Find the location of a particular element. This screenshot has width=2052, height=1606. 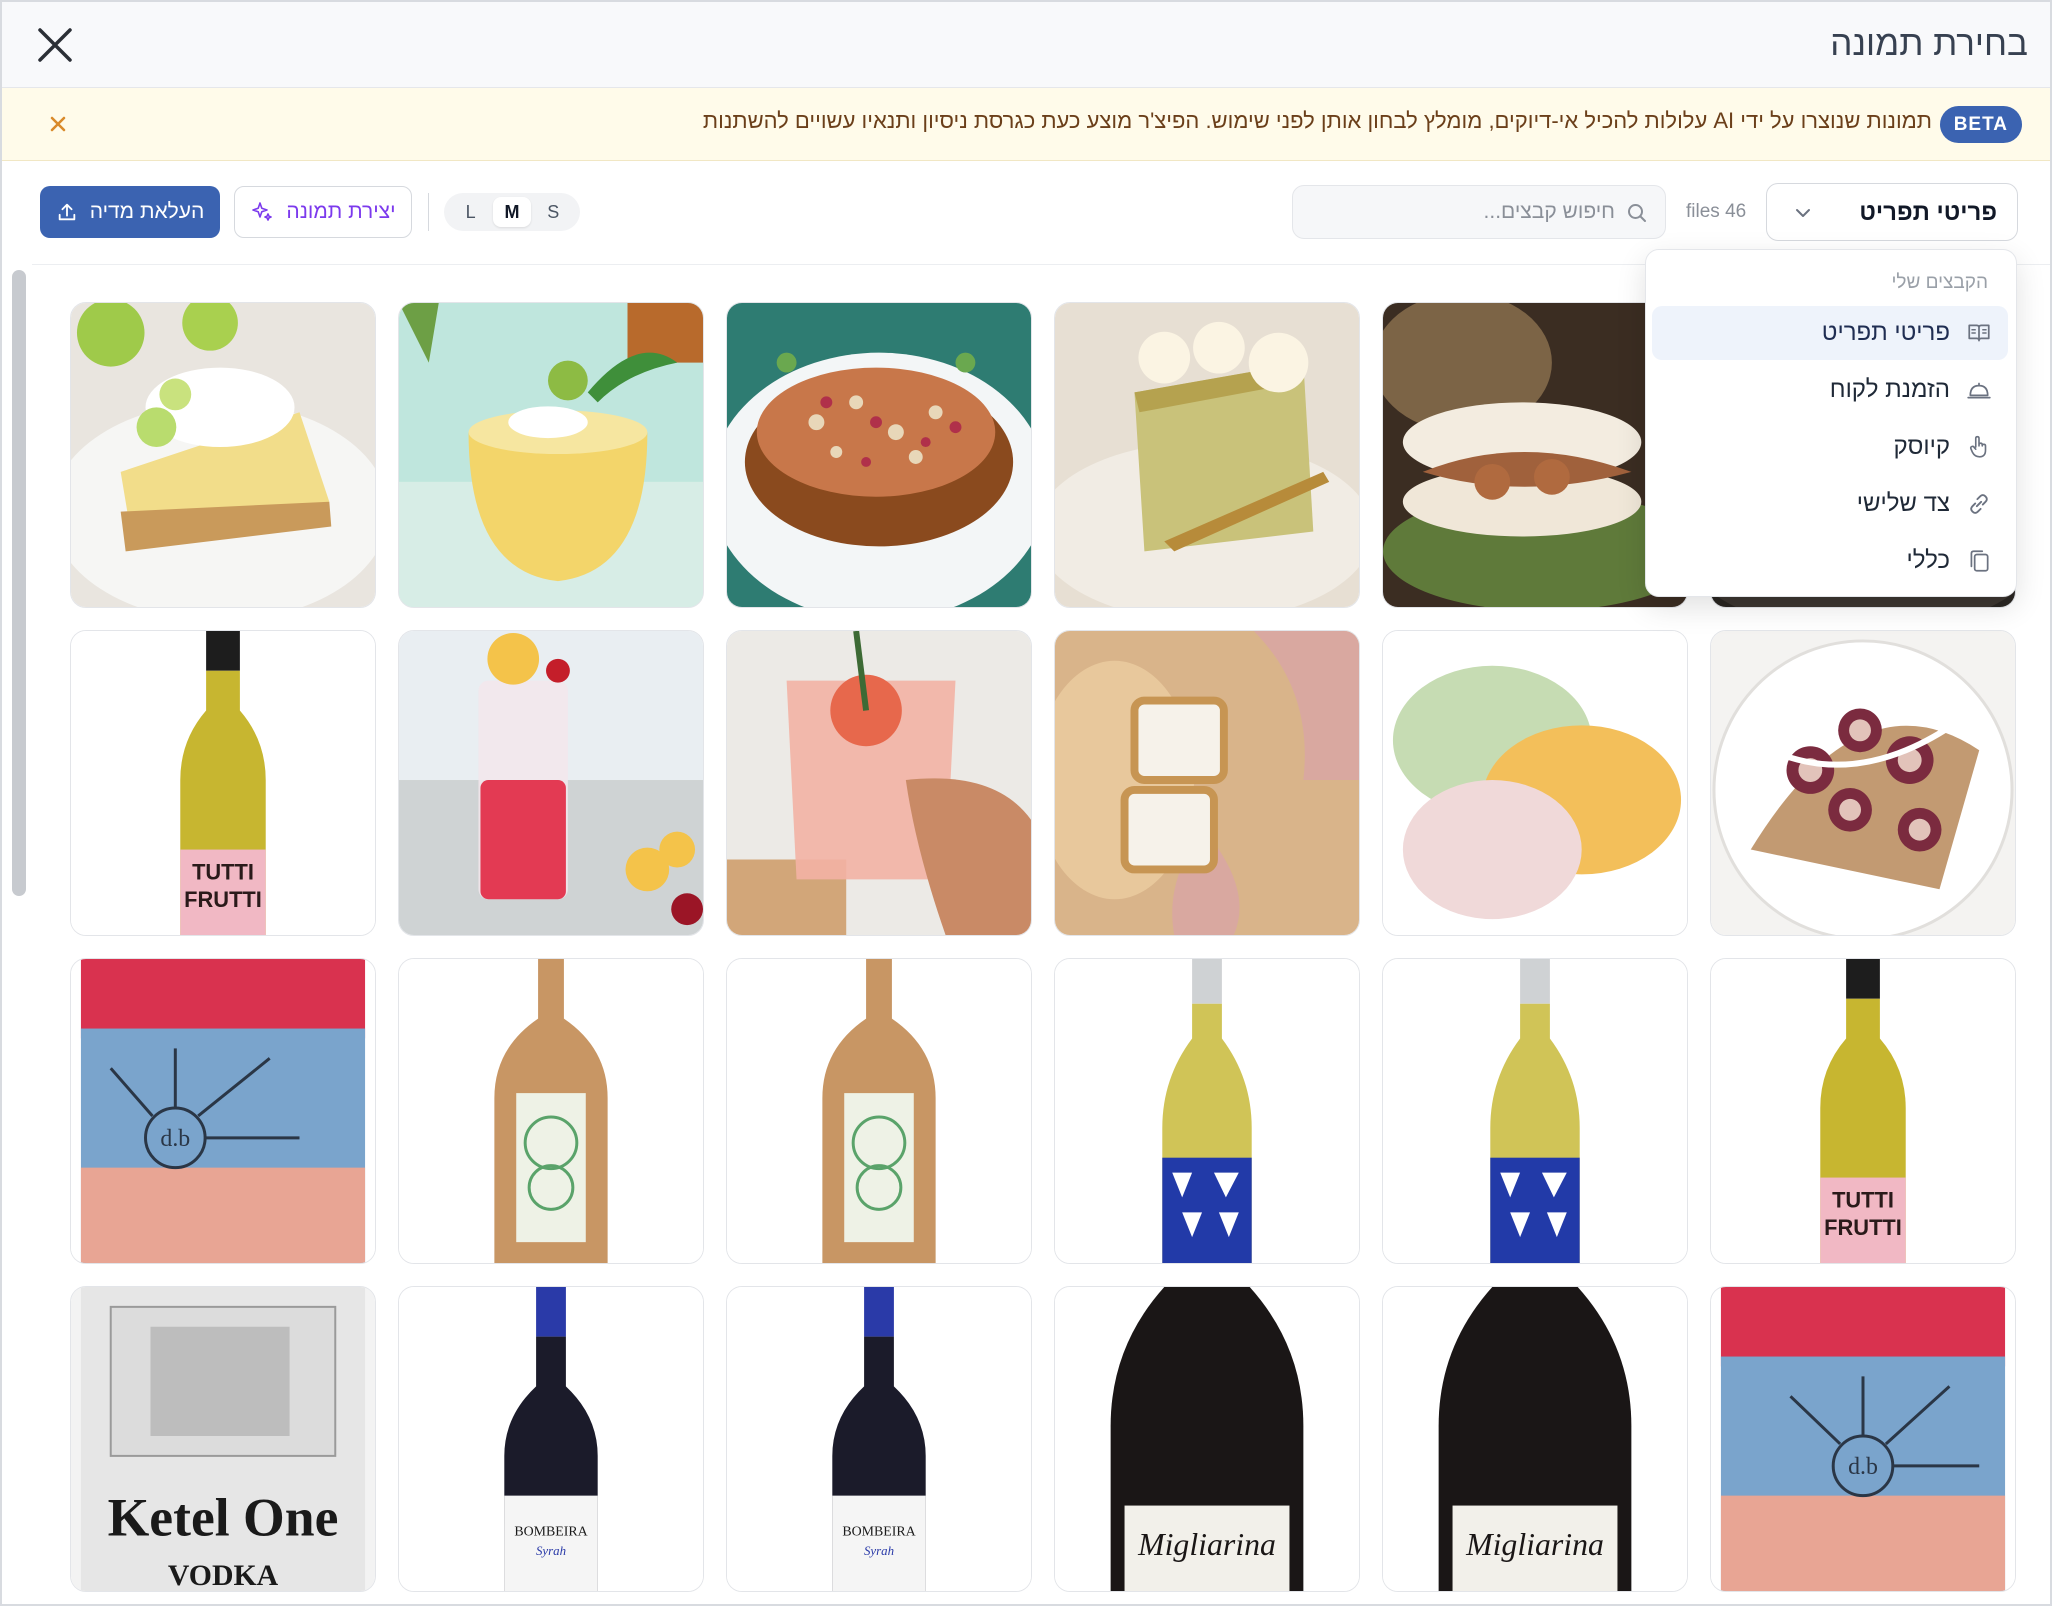

search-box is located at coordinates (1479, 212).